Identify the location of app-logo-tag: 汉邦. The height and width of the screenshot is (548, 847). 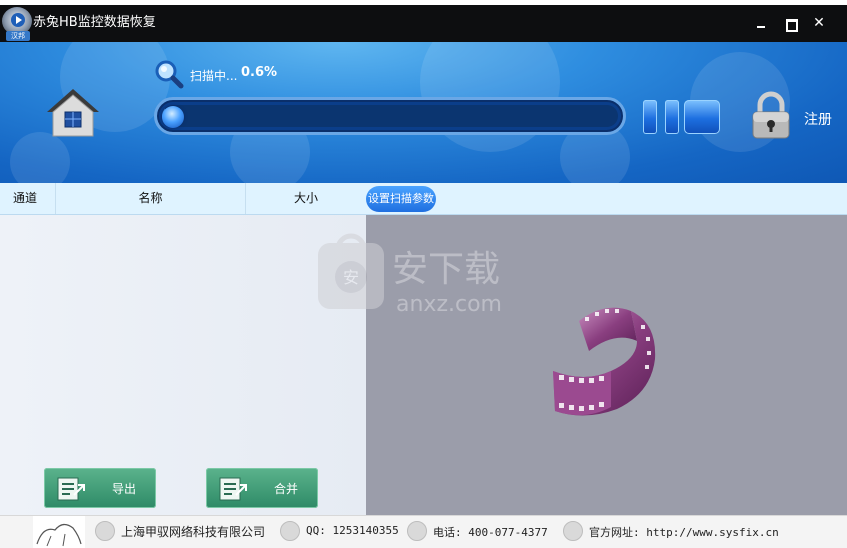
(18, 36).